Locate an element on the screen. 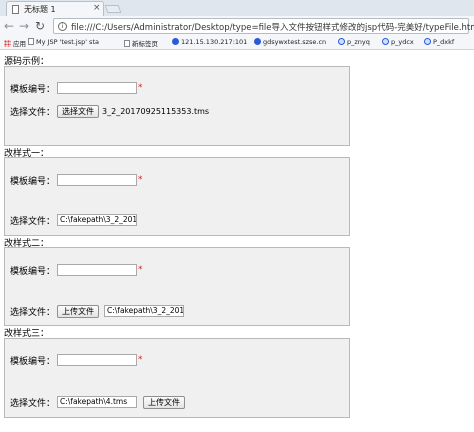 This screenshot has height=432, width=474. file-path-field: C:\fakepath\4.tms is located at coordinates (97, 402).